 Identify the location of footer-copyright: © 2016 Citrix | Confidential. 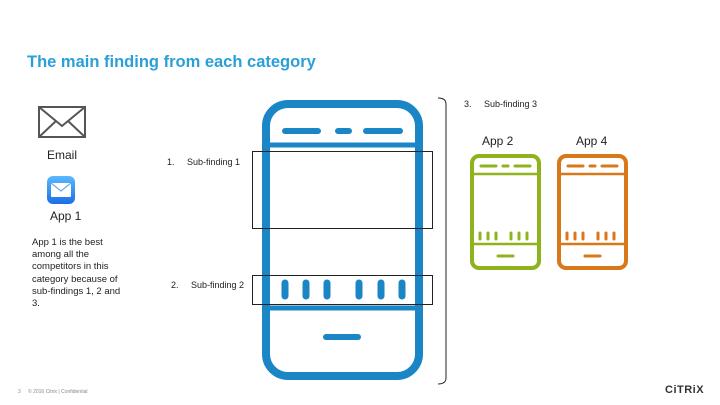
(58, 392).